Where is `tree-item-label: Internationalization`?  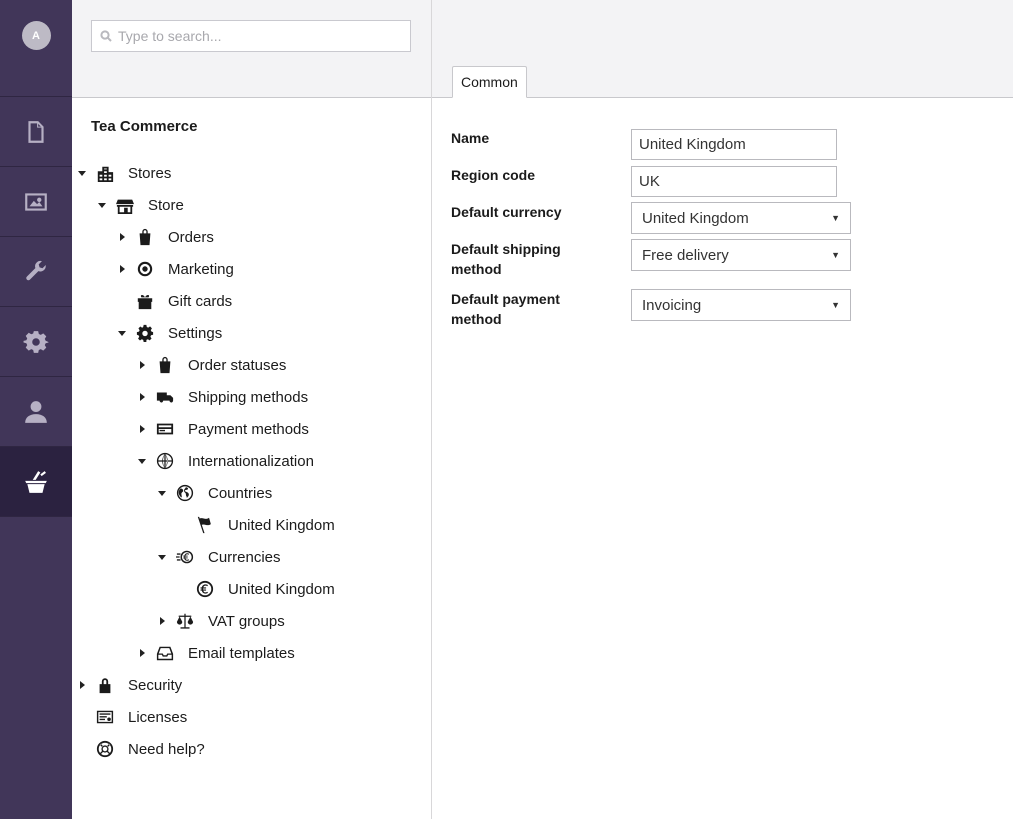
tree-item-label: Internationalization is located at coordinates (251, 461).